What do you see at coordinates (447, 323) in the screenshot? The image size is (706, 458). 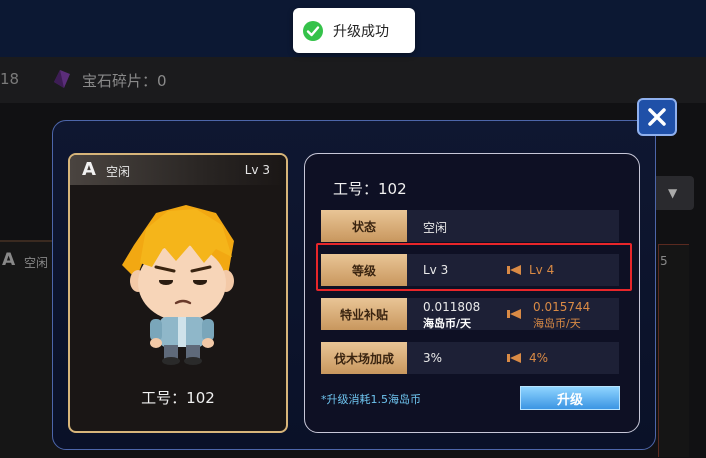 I see `row-subsidy-current-unit: 海岛币/天` at bounding box center [447, 323].